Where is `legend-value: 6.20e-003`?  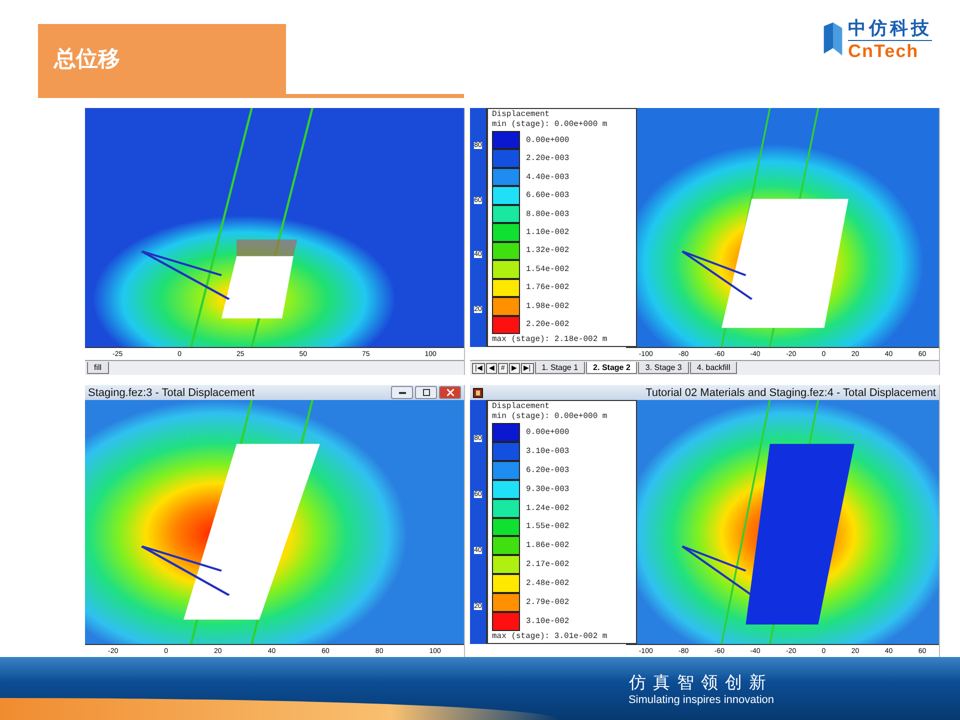
legend-value: 6.20e-003 is located at coordinates (548, 470).